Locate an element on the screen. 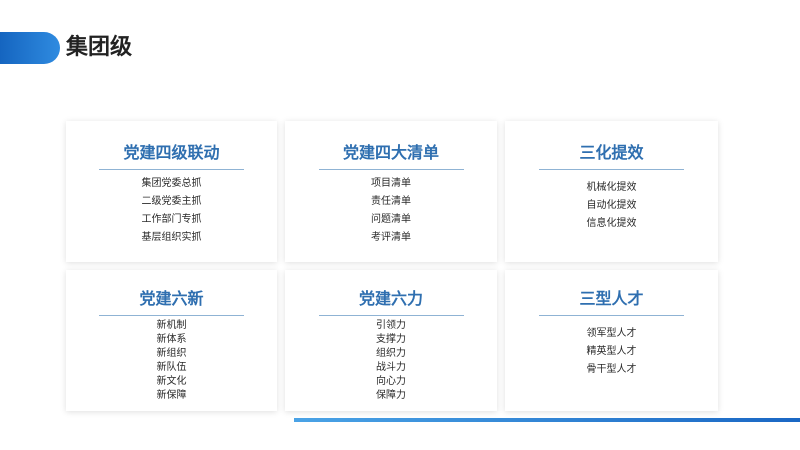 The height and width of the screenshot is (450, 800). header-accent-bar is located at coordinates (30, 48).